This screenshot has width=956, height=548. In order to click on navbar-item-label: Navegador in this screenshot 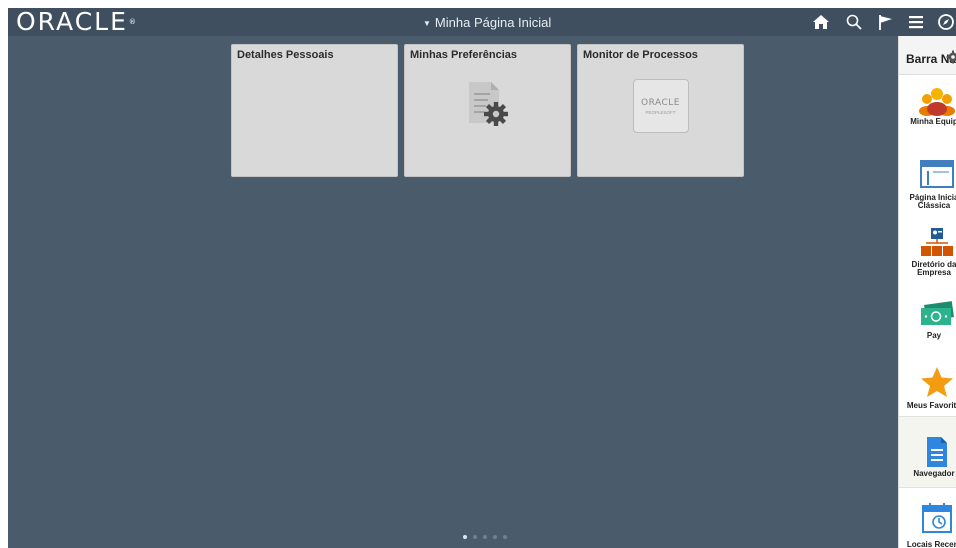, I will do `click(934, 473)`.